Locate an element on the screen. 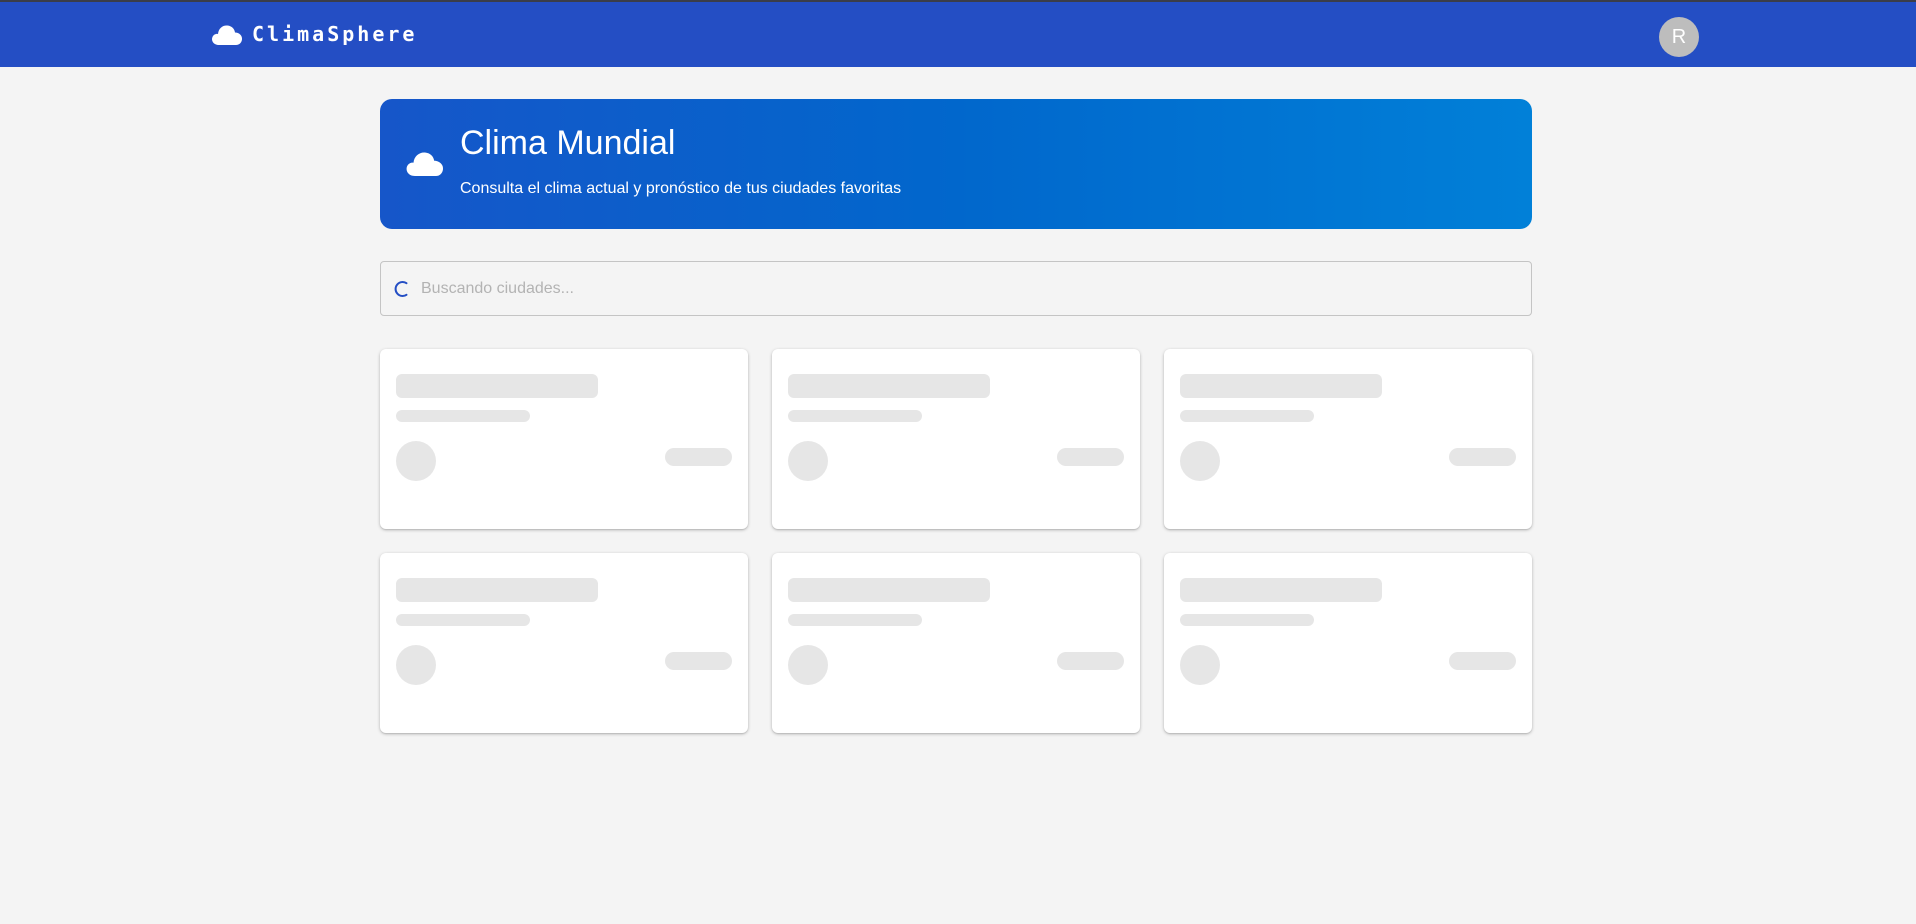 This screenshot has height=924, width=1916. page-title: Clima Mundial is located at coordinates (568, 143).